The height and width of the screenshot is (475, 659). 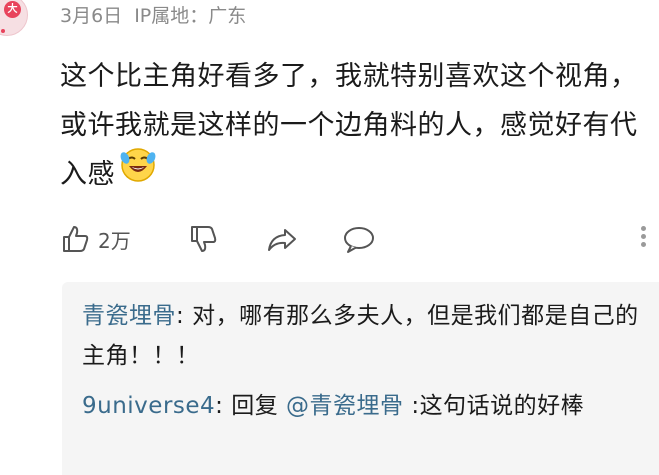 What do you see at coordinates (3, 31) in the screenshot?
I see `avatar-decoration` at bounding box center [3, 31].